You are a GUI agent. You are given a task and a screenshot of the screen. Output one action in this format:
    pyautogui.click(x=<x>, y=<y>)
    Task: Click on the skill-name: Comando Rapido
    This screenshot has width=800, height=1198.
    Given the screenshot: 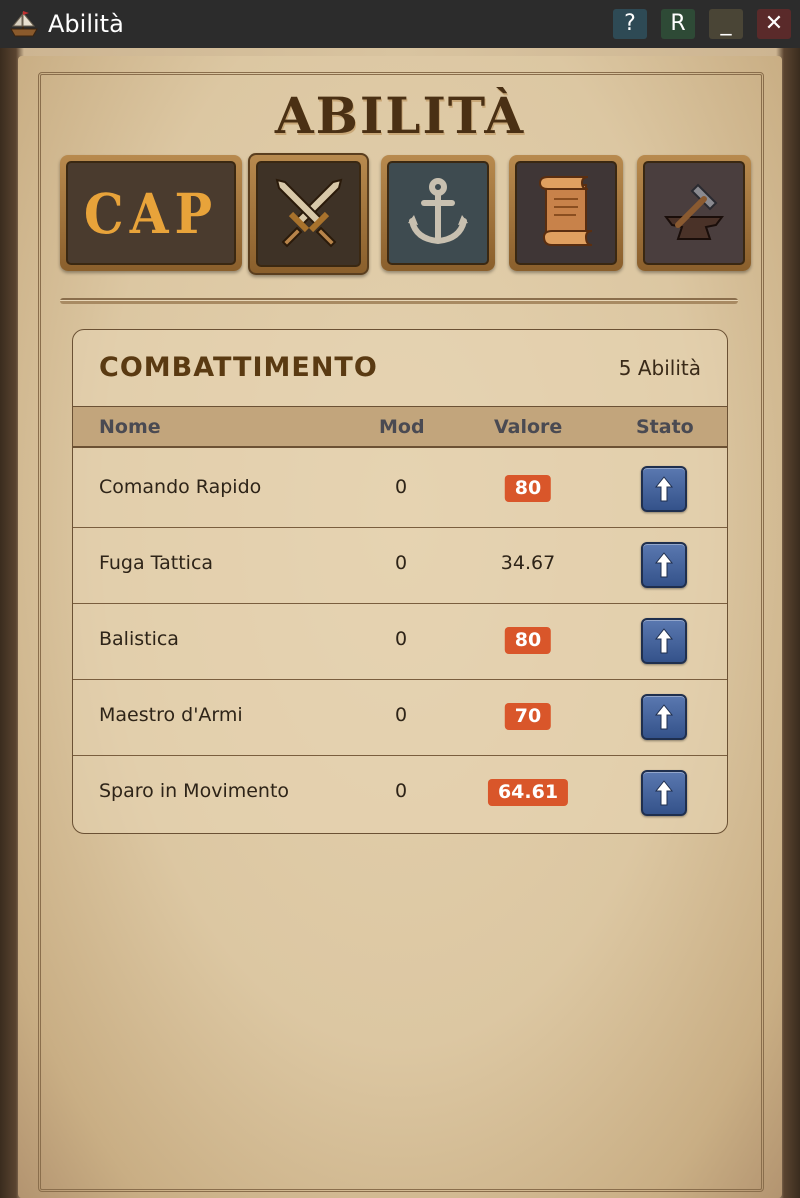 What is the action you would take?
    pyautogui.click(x=180, y=487)
    